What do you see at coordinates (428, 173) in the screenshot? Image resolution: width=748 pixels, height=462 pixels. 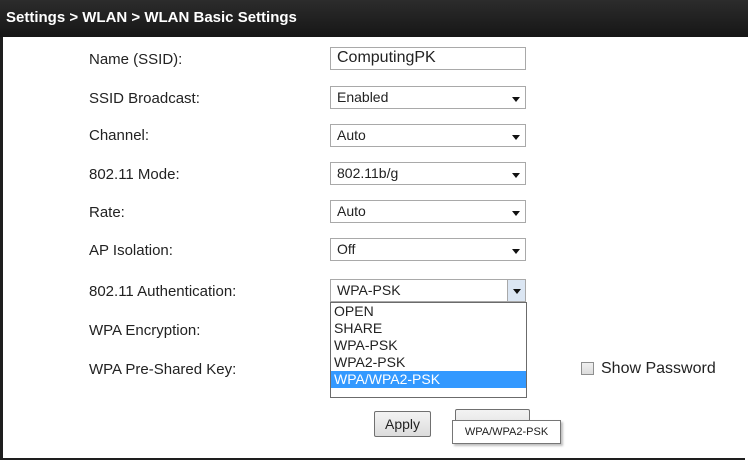 I see `mode-select: 802.11b/g` at bounding box center [428, 173].